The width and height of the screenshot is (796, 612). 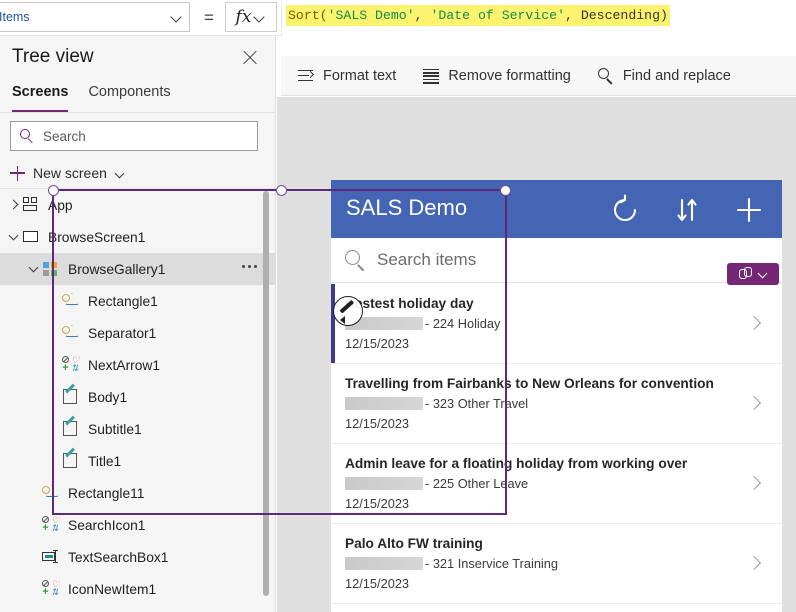 I want to click on tree-item-iconsortupdown1: ♡+⇅IconSortUpDown1, so click(x=138, y=608).